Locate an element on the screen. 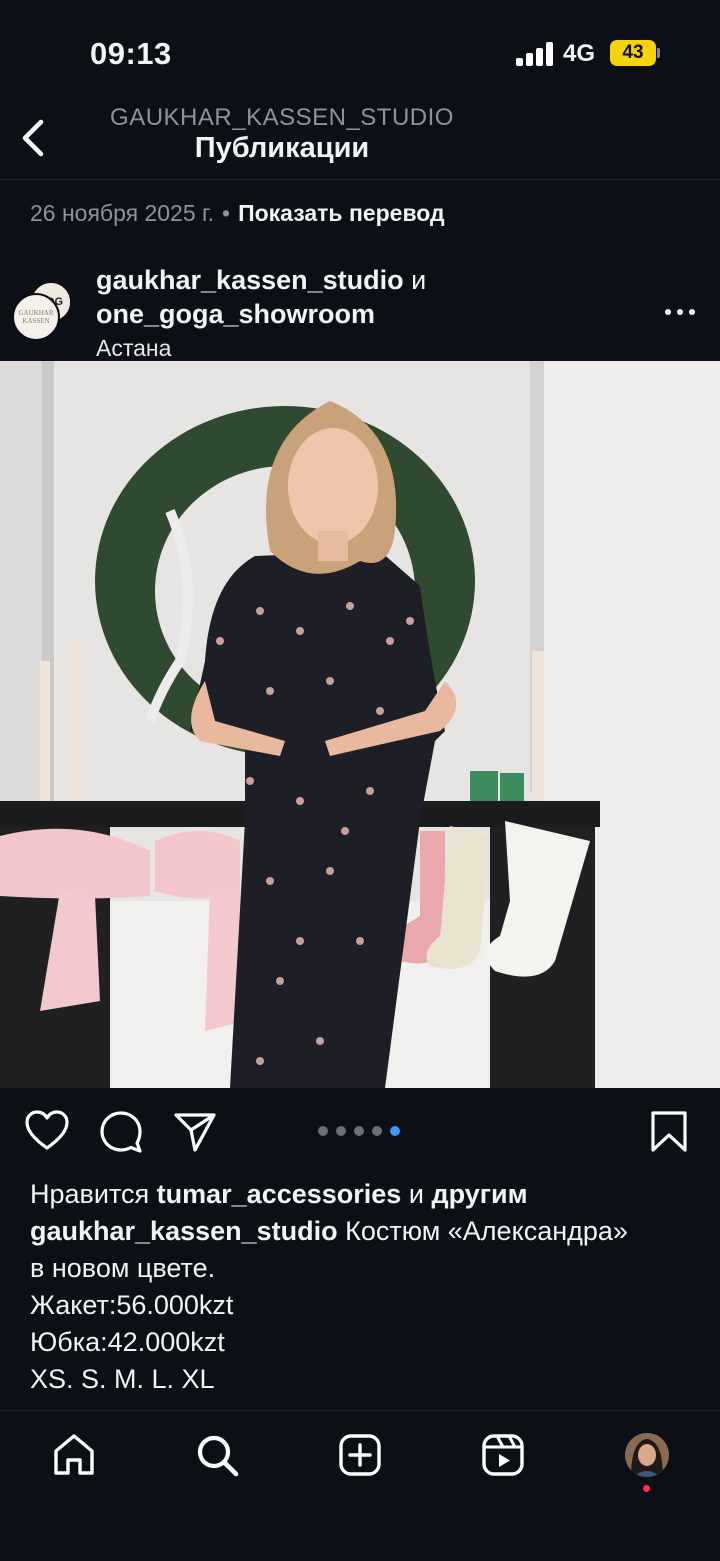 This screenshot has height=1561, width=720. more-dots-icon is located at coordinates (668, 312).